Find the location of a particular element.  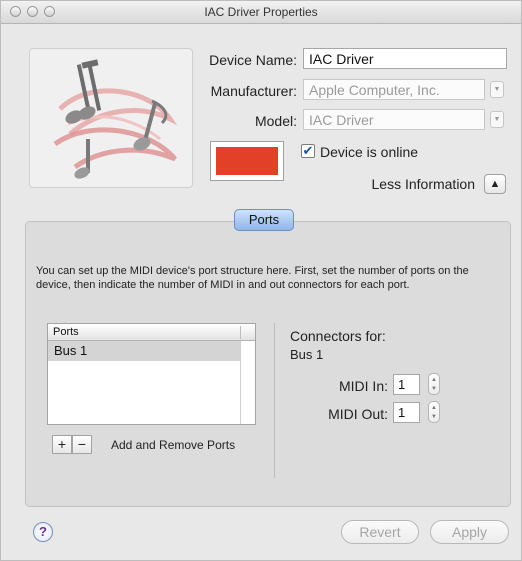

manufacturer-label: Manufacturer: is located at coordinates (253, 91).